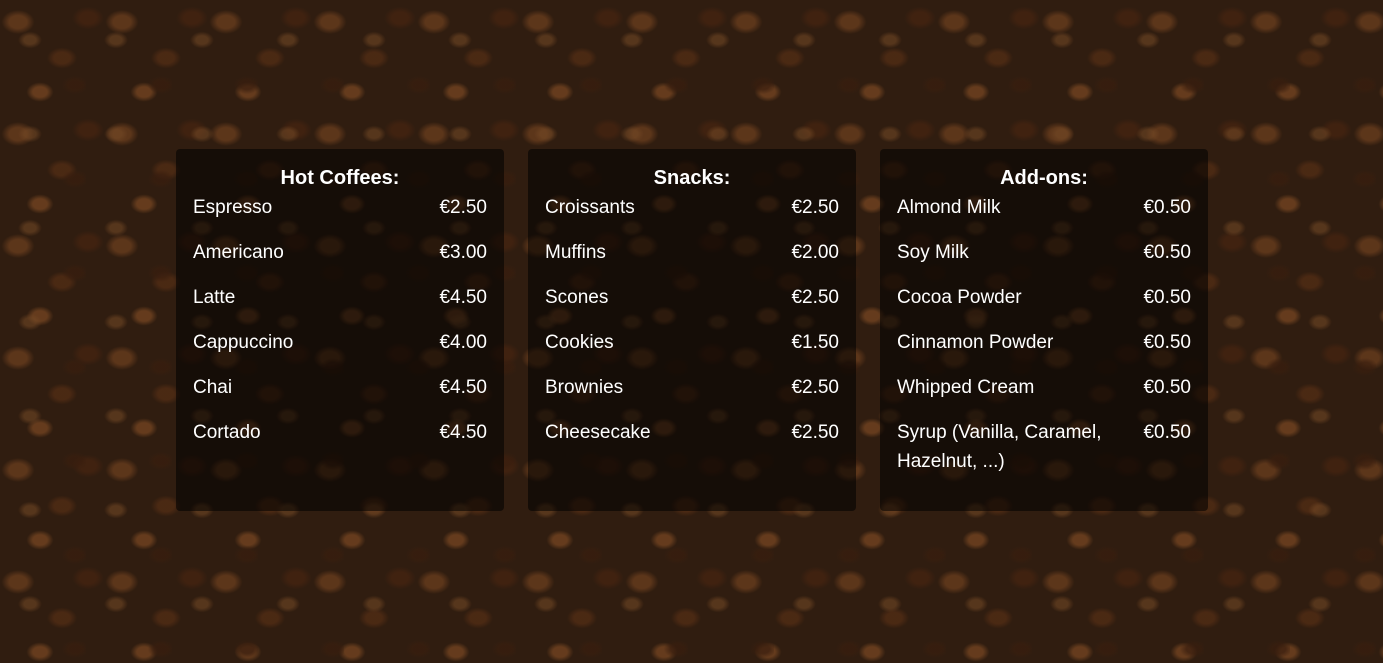 The height and width of the screenshot is (663, 1383). Describe the element at coordinates (1044, 387) in the screenshot. I see `menu-item: Whipped Cream €0.50` at that location.